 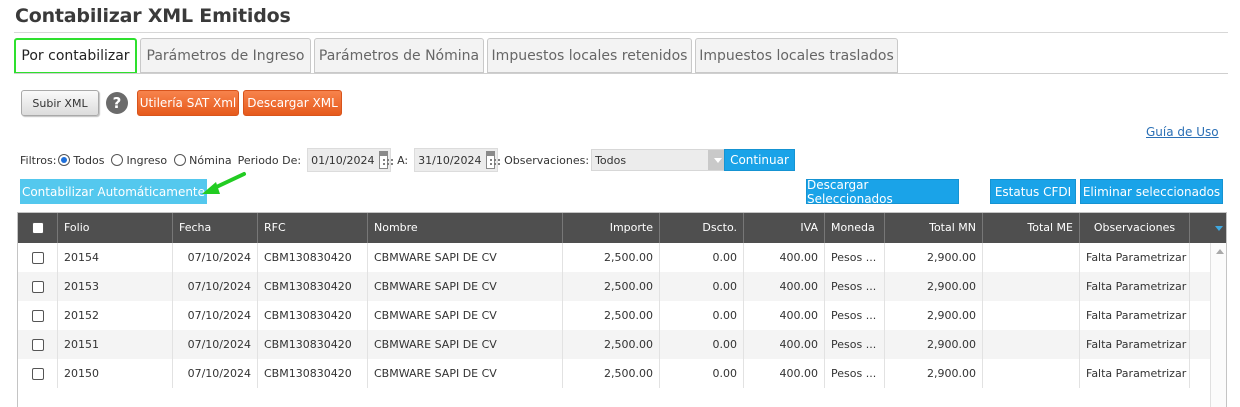 What do you see at coordinates (702, 228) in the screenshot?
I see `col-dscto: Dscto.` at bounding box center [702, 228].